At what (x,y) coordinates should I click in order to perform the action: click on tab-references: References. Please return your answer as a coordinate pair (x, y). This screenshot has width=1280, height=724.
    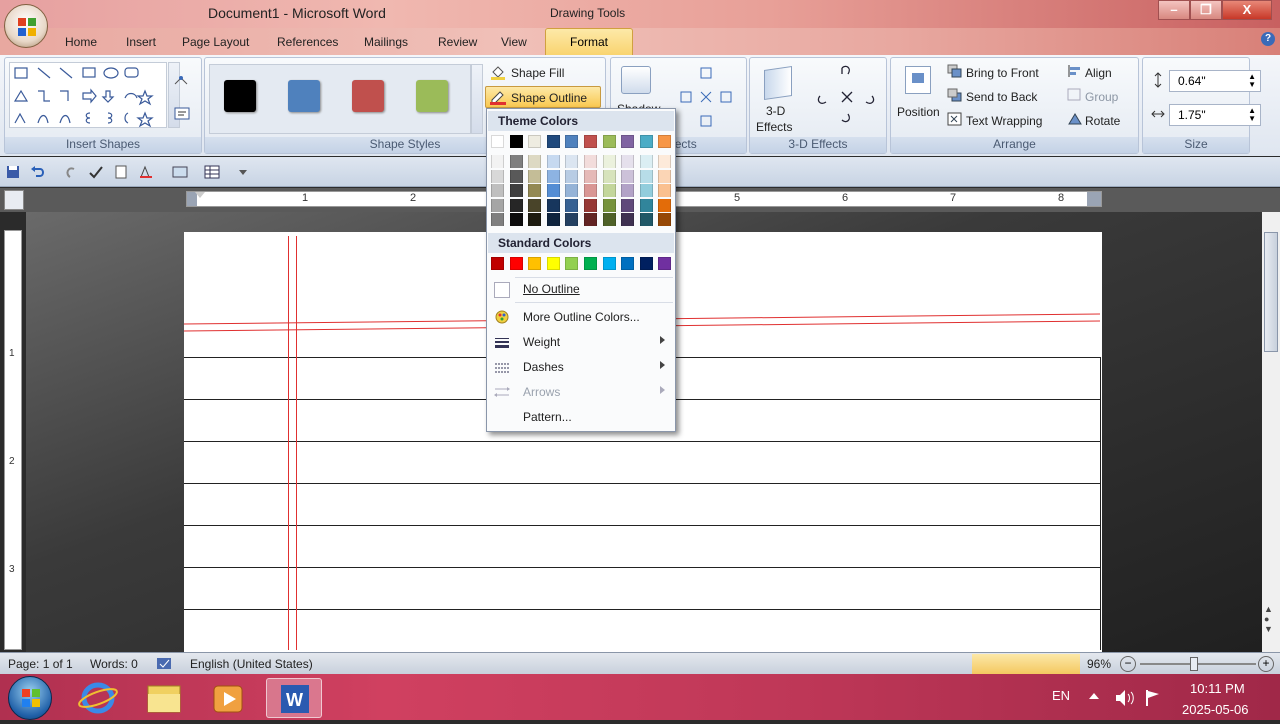
    Looking at the image, I should click on (307, 42).